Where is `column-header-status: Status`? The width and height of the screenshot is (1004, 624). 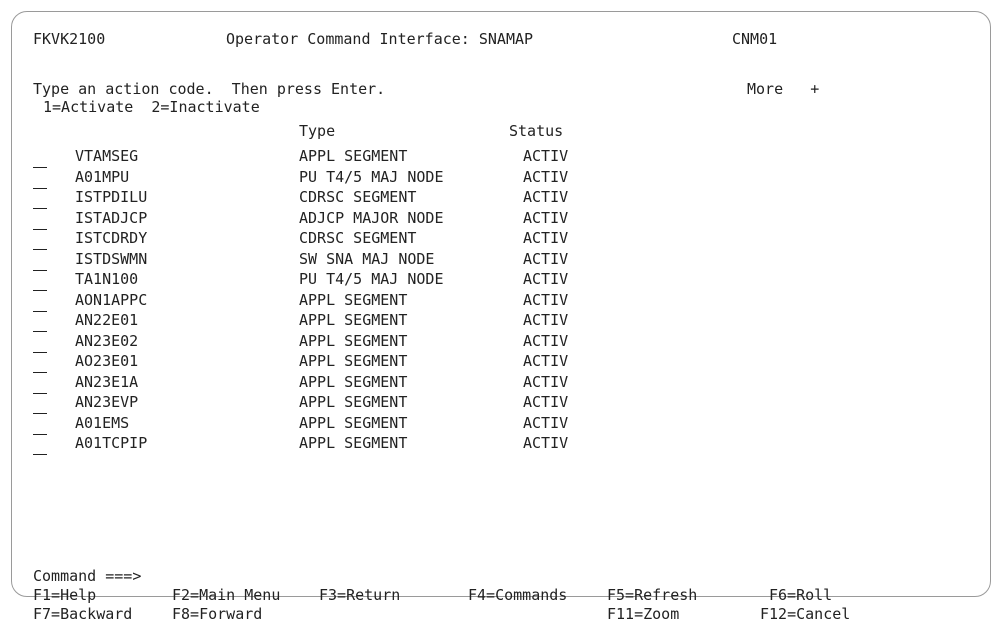
column-header-status: Status is located at coordinates (536, 131).